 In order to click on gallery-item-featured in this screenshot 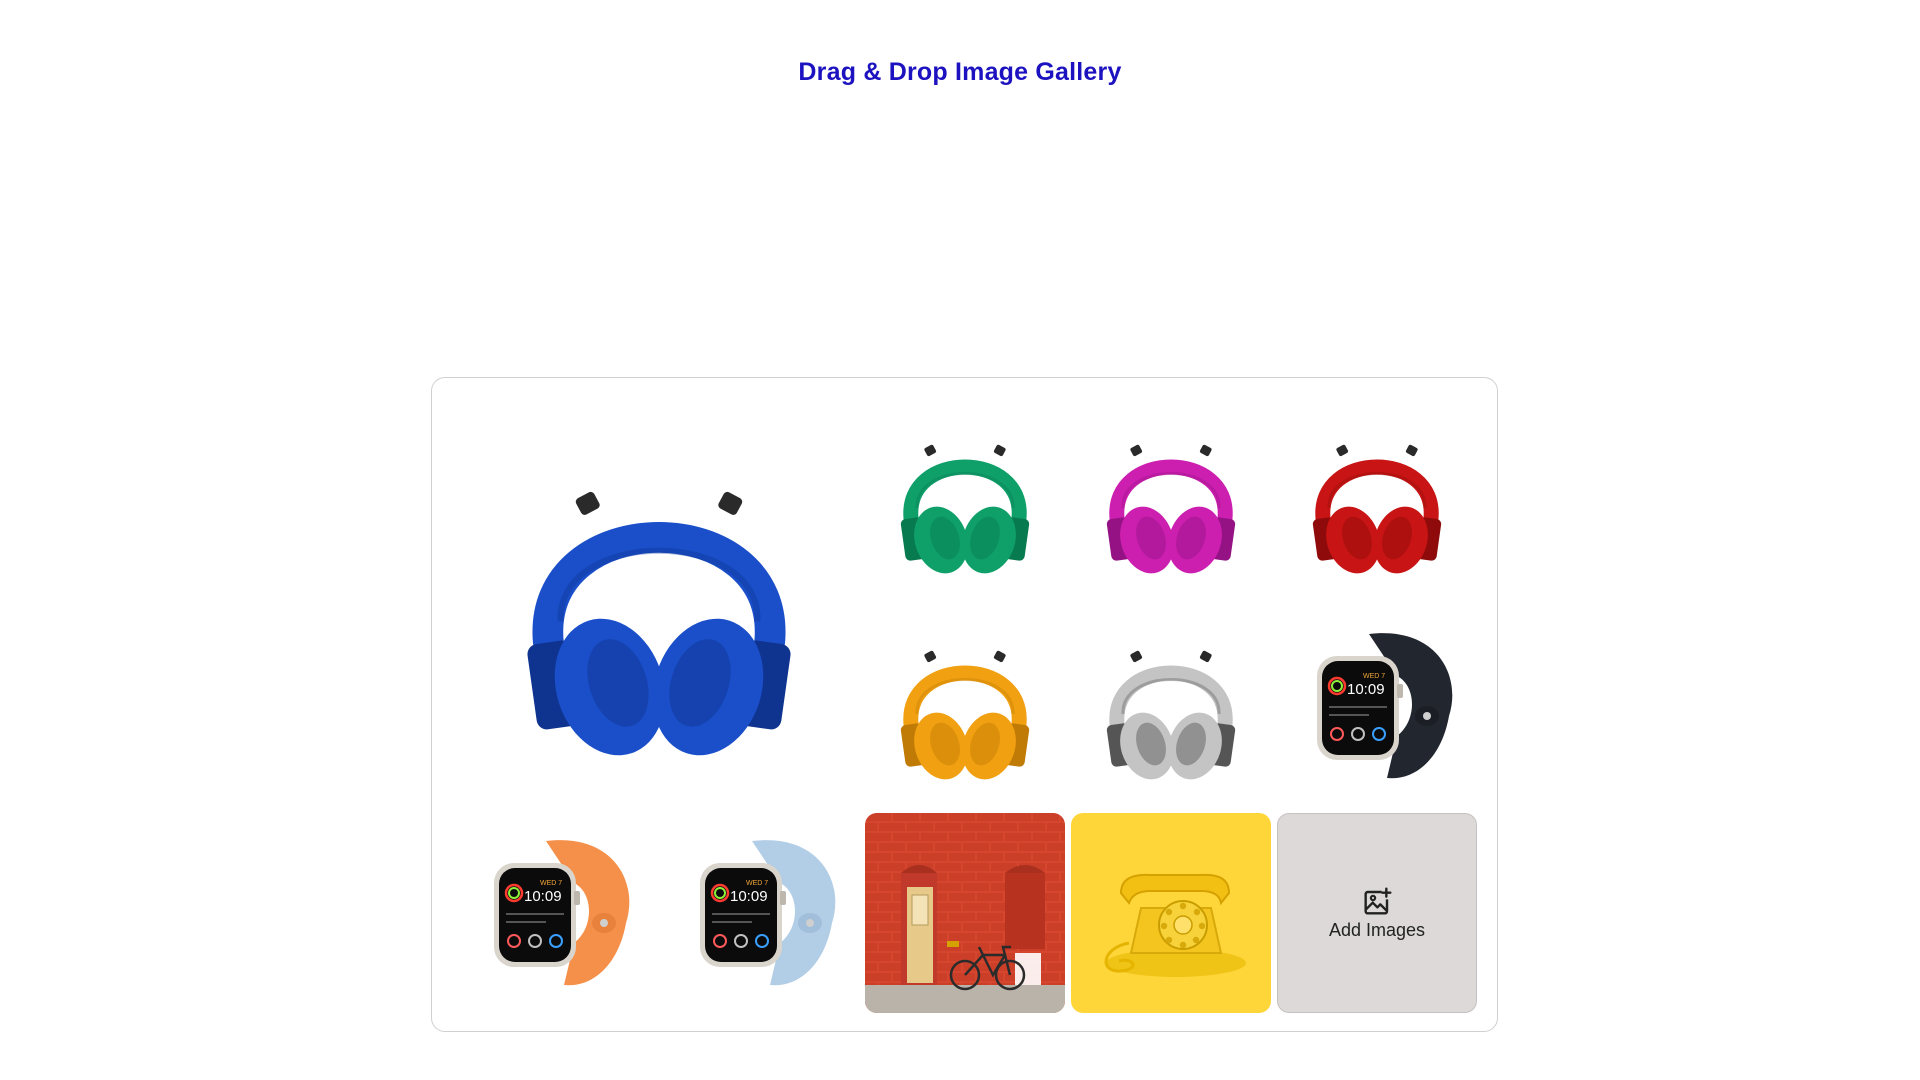, I will do `click(659, 605)`.